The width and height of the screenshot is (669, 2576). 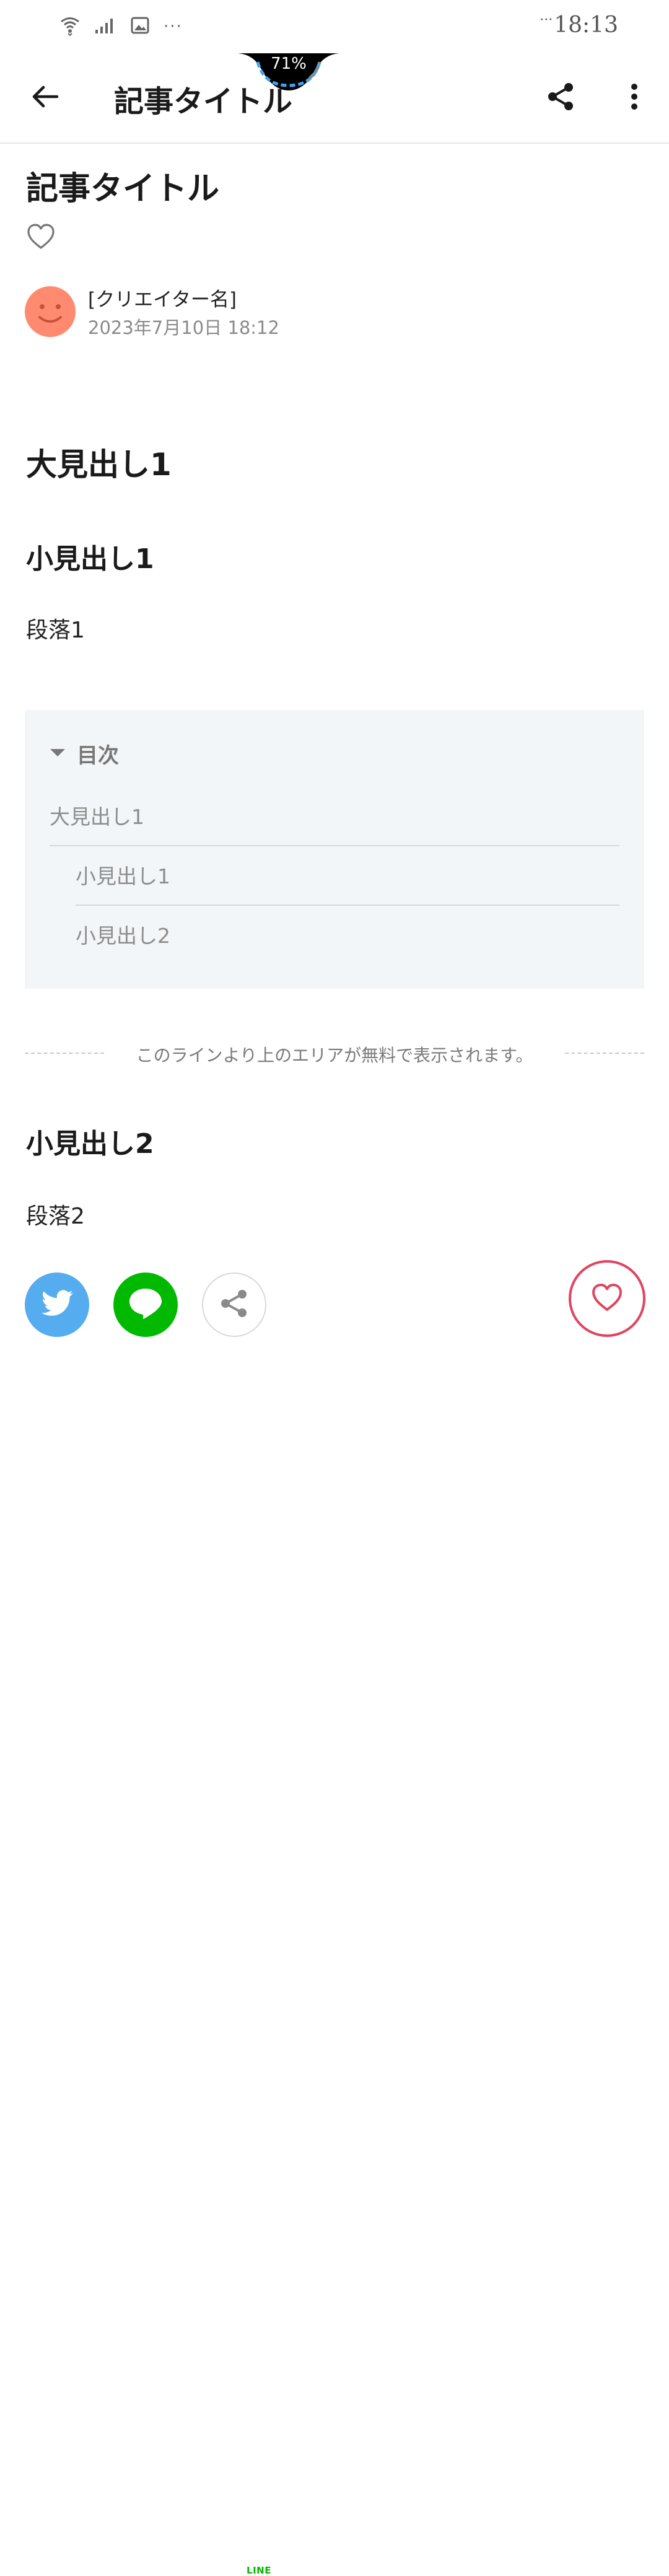 I want to click on heading-small-1: 小見出し1, so click(x=90, y=559).